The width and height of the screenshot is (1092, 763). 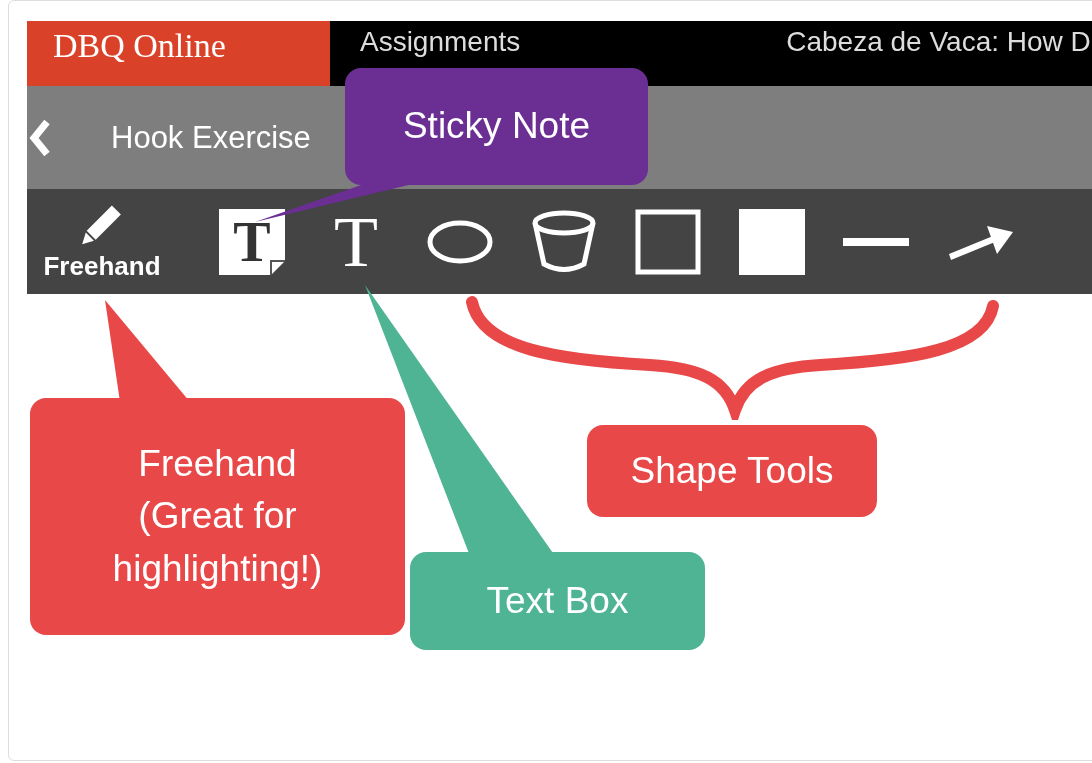 What do you see at coordinates (939, 42) in the screenshot?
I see `nav-link: Cabeza de Vaca: How Di` at bounding box center [939, 42].